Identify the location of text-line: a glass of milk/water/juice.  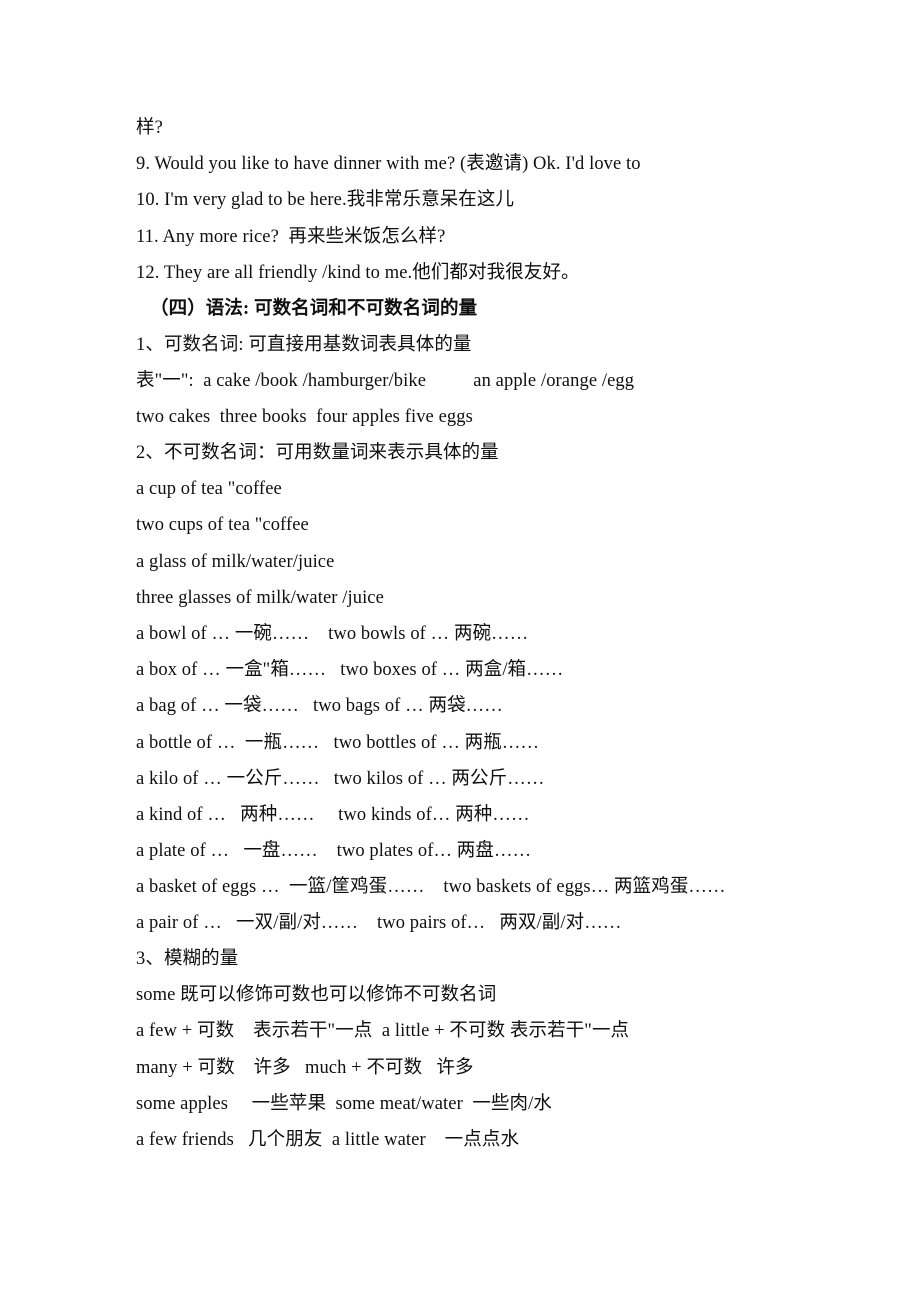
(235, 561).